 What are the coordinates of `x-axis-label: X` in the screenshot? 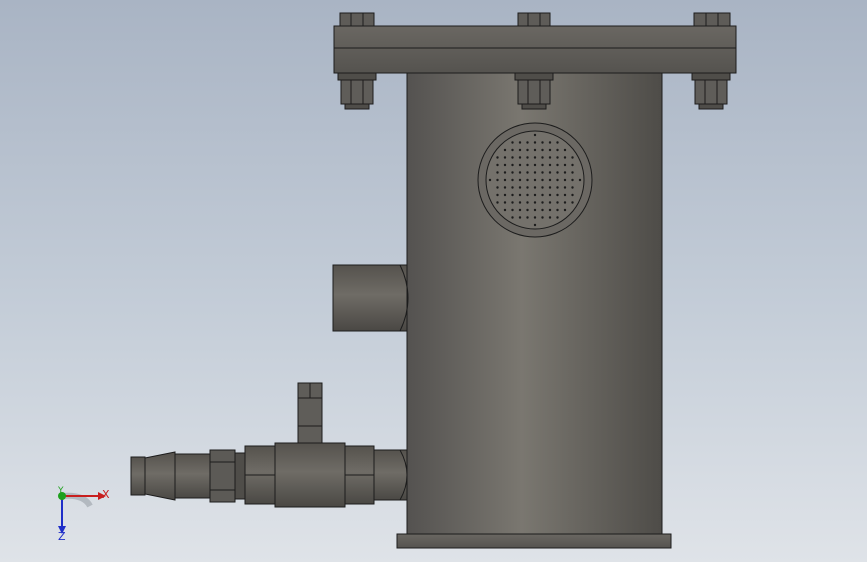 It's located at (106, 494).